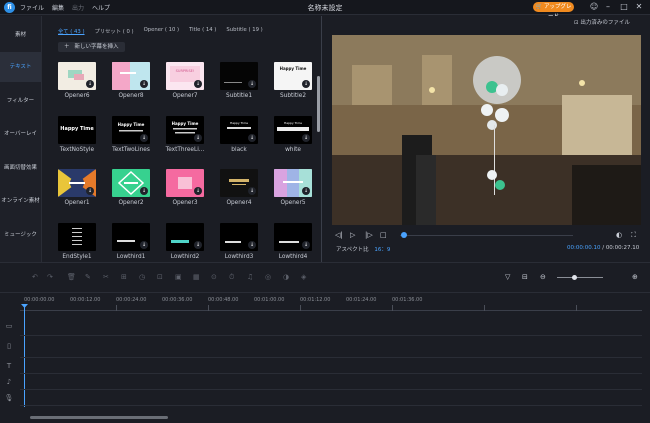 This screenshot has height=423, width=650. I want to click on tile-lowthird3: ↓ Lowthird3, so click(239, 241).